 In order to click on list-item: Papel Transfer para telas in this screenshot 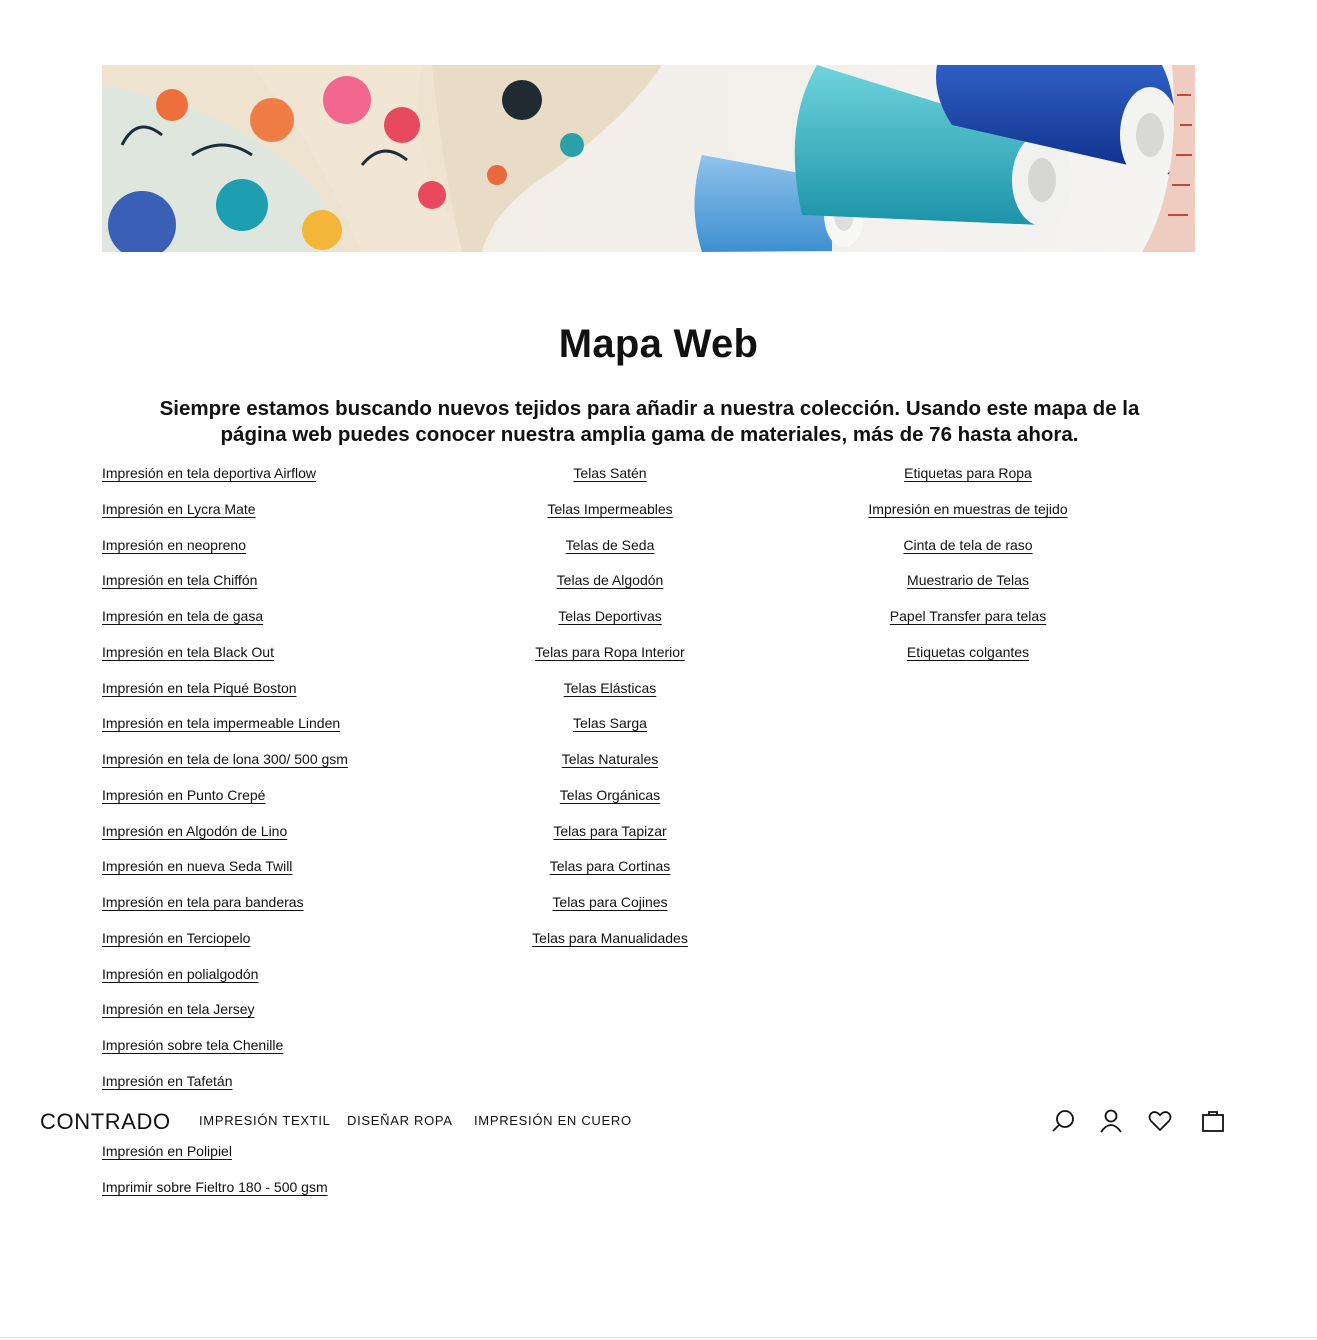, I will do `click(968, 624)`.